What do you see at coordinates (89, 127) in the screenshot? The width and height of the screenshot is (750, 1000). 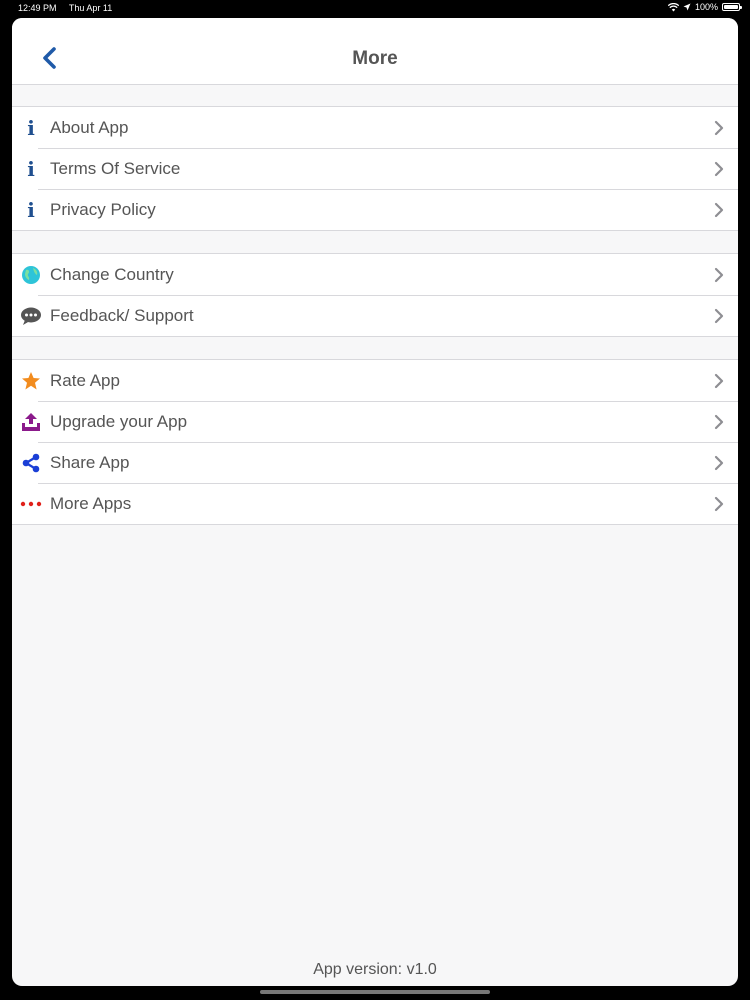 I see `menu-item-label: About App` at bounding box center [89, 127].